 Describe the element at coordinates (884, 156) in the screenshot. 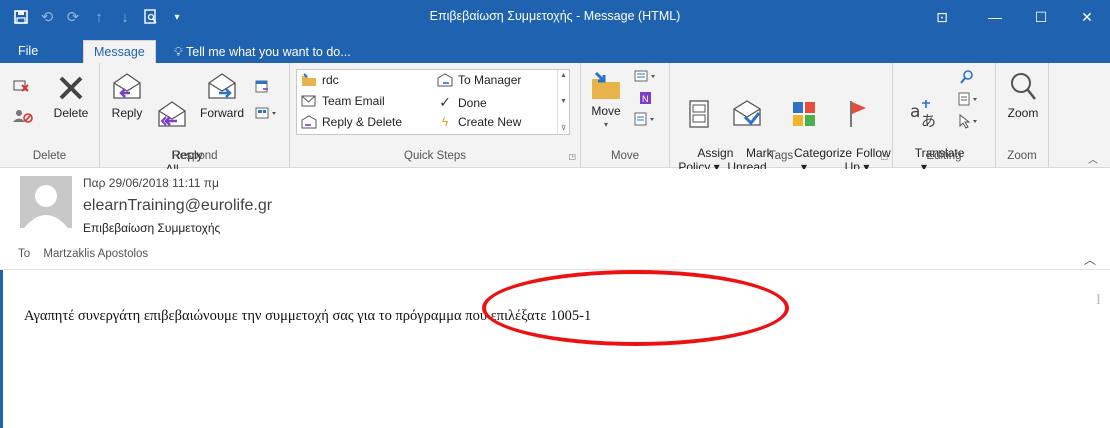

I see `tags-launcher-icon: ◳` at that location.